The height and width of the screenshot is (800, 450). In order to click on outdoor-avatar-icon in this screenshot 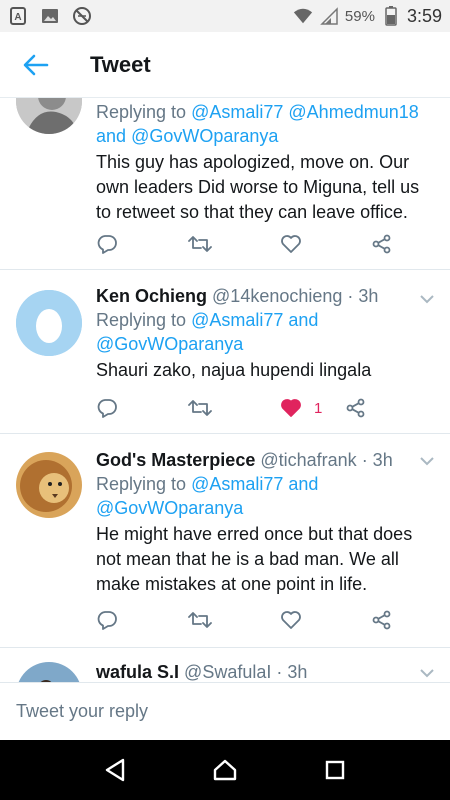, I will do `click(49, 672)`.